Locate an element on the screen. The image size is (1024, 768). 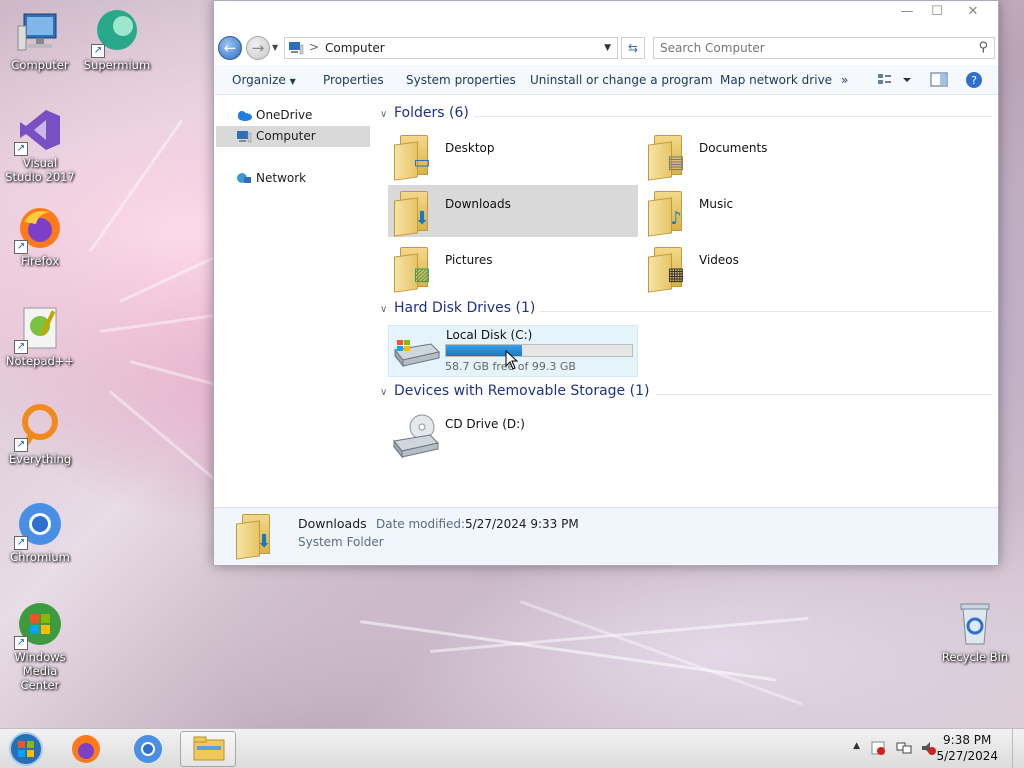
mouse-cursor-icon is located at coordinates (512, 361).